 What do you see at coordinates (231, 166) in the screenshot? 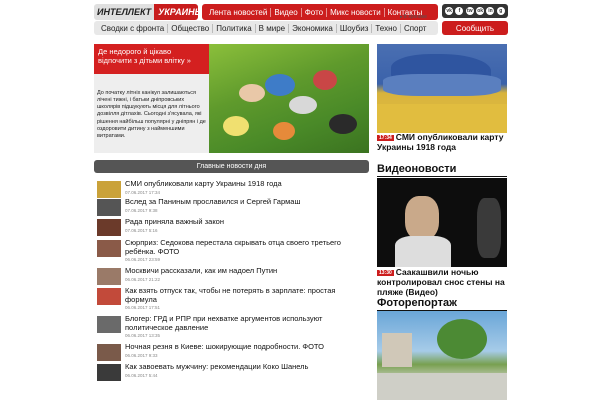
I see `main-news-header: Главные новости дня` at bounding box center [231, 166].